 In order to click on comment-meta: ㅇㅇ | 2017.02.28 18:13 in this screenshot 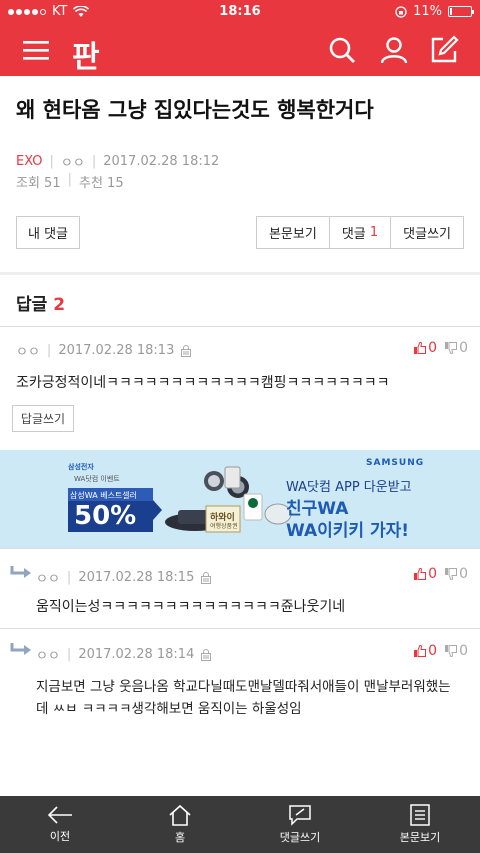, I will do `click(104, 350)`.